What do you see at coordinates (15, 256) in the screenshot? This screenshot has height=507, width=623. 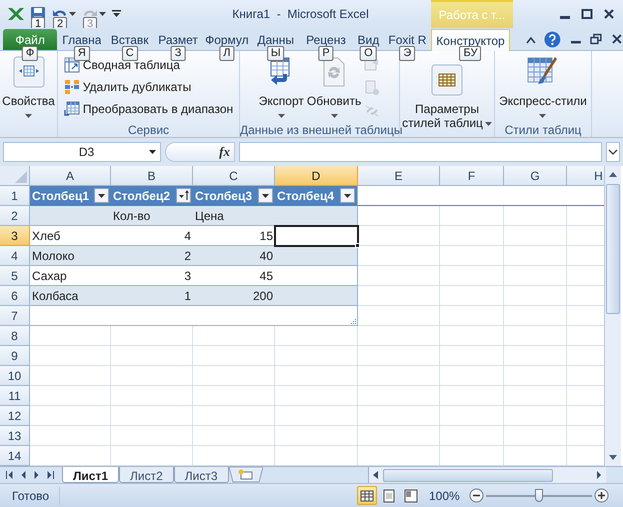 I see `row-header: 4` at bounding box center [15, 256].